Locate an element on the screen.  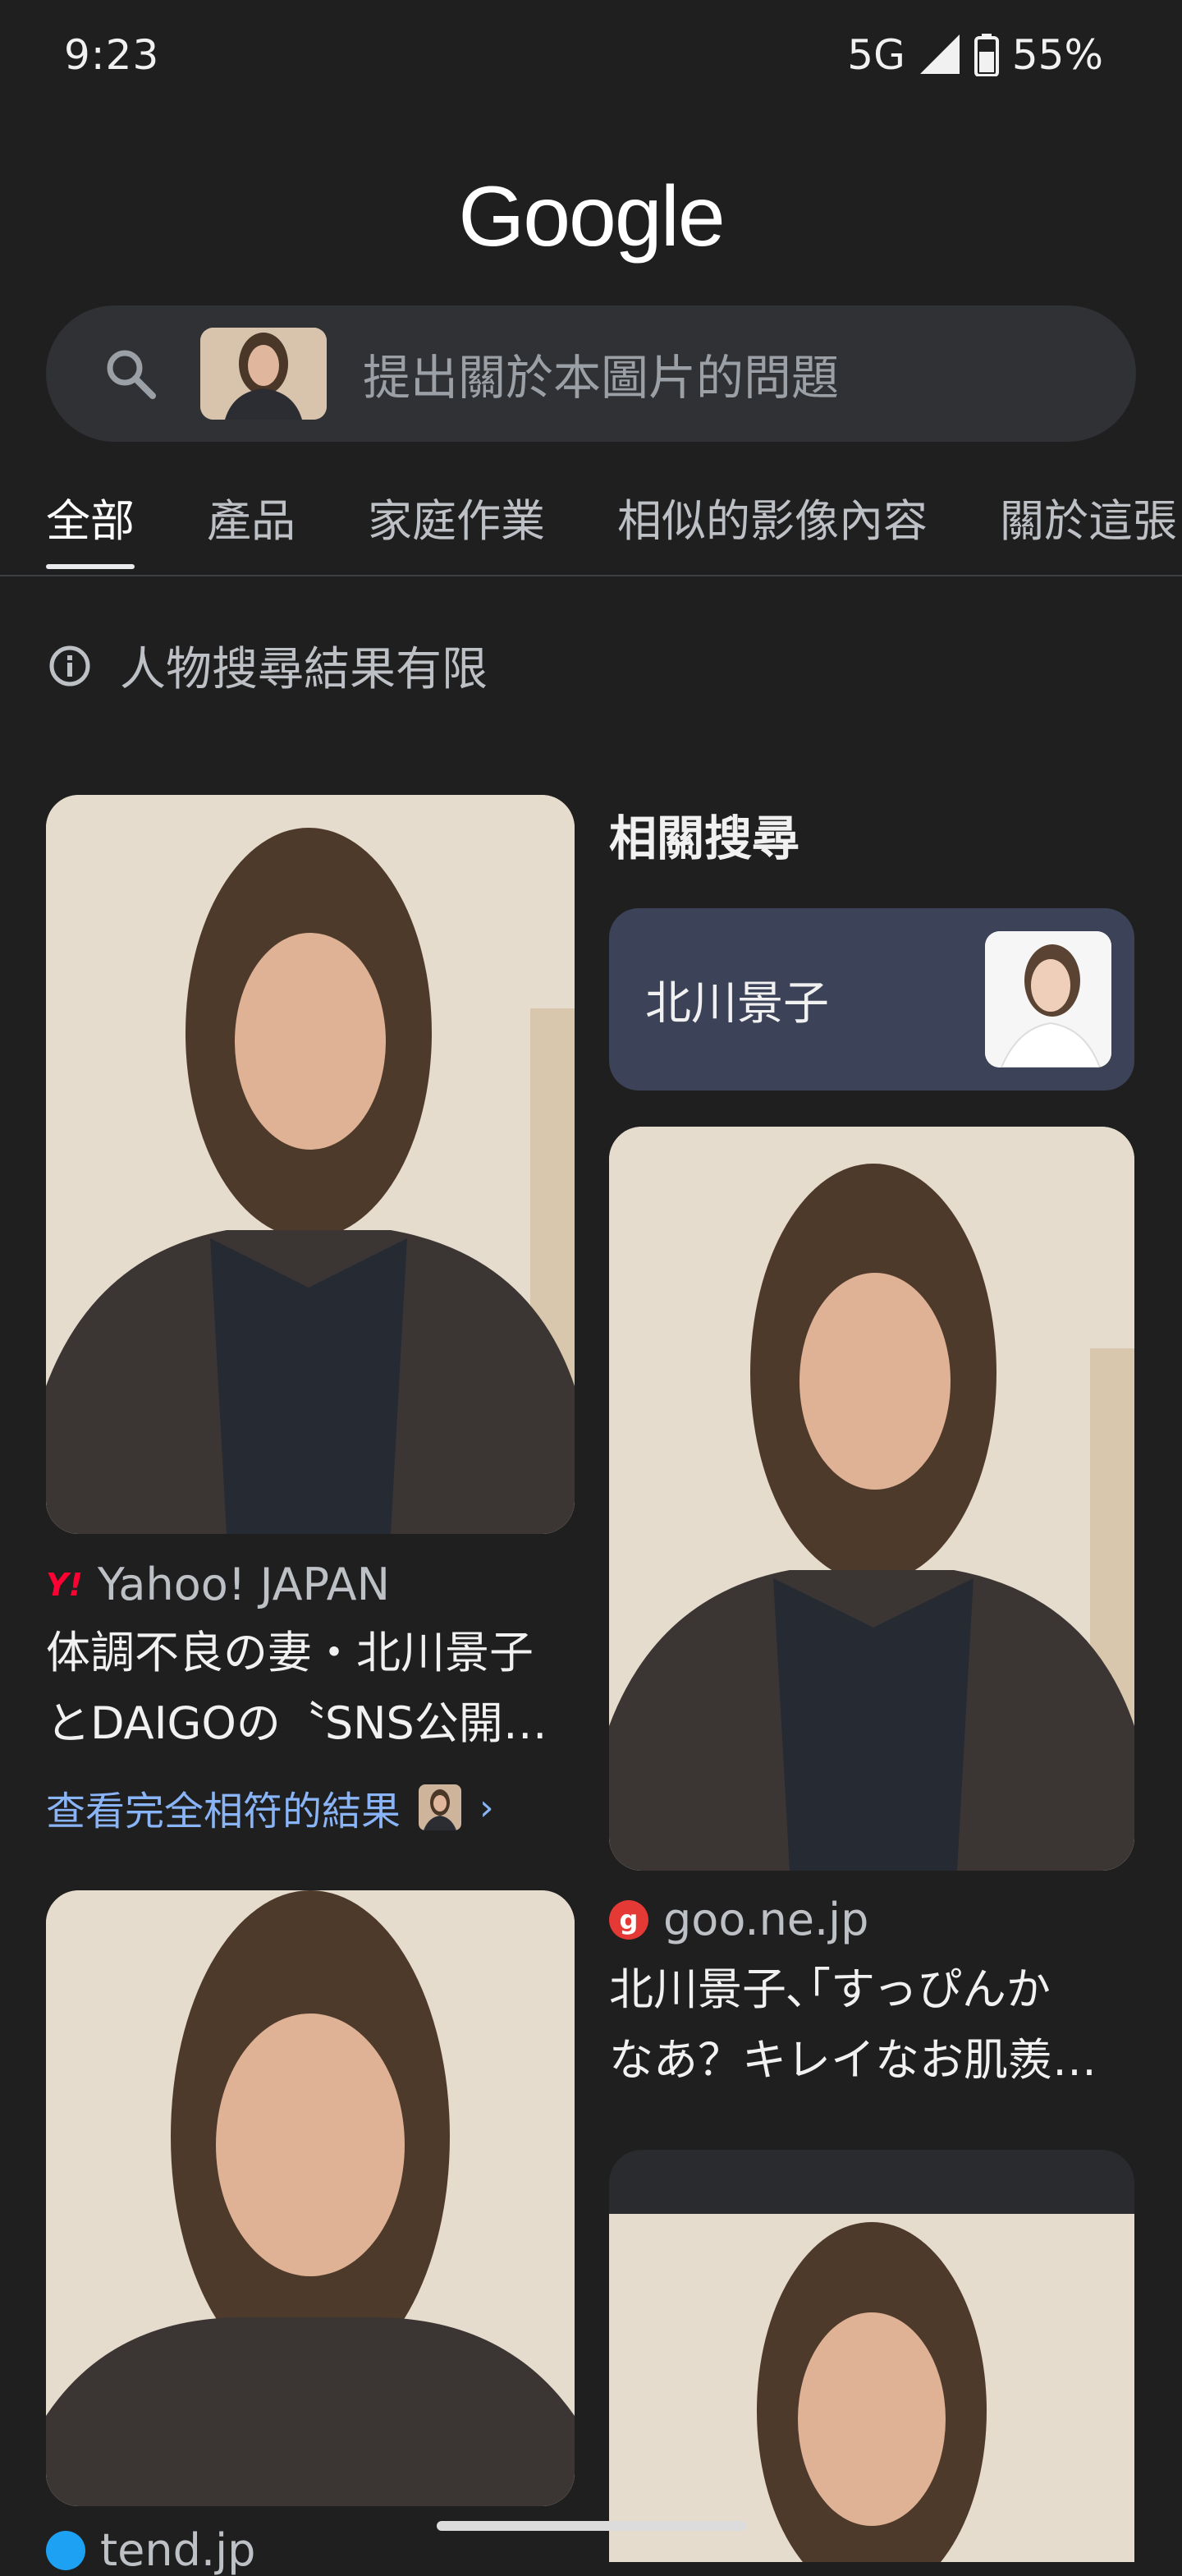
result-source-3: tend.jp is located at coordinates (150, 2550).